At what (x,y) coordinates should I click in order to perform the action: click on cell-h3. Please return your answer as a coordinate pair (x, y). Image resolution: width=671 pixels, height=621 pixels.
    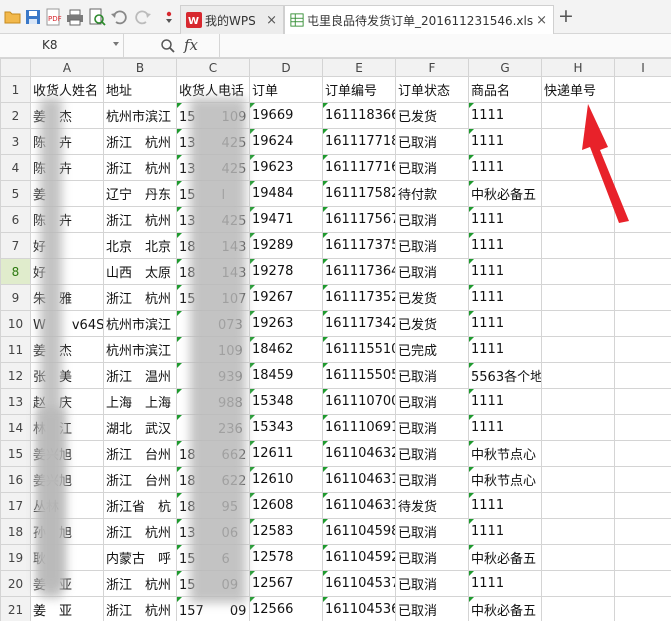
    Looking at the image, I should click on (578, 141).